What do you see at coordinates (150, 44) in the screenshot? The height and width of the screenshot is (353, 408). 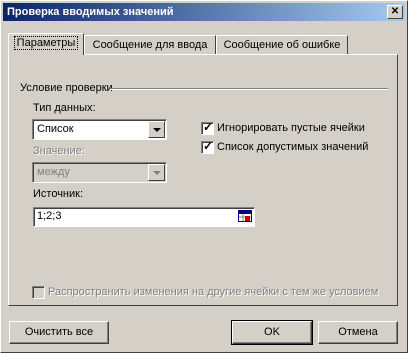 I see `tab-input-message: Сообщение для ввода` at bounding box center [150, 44].